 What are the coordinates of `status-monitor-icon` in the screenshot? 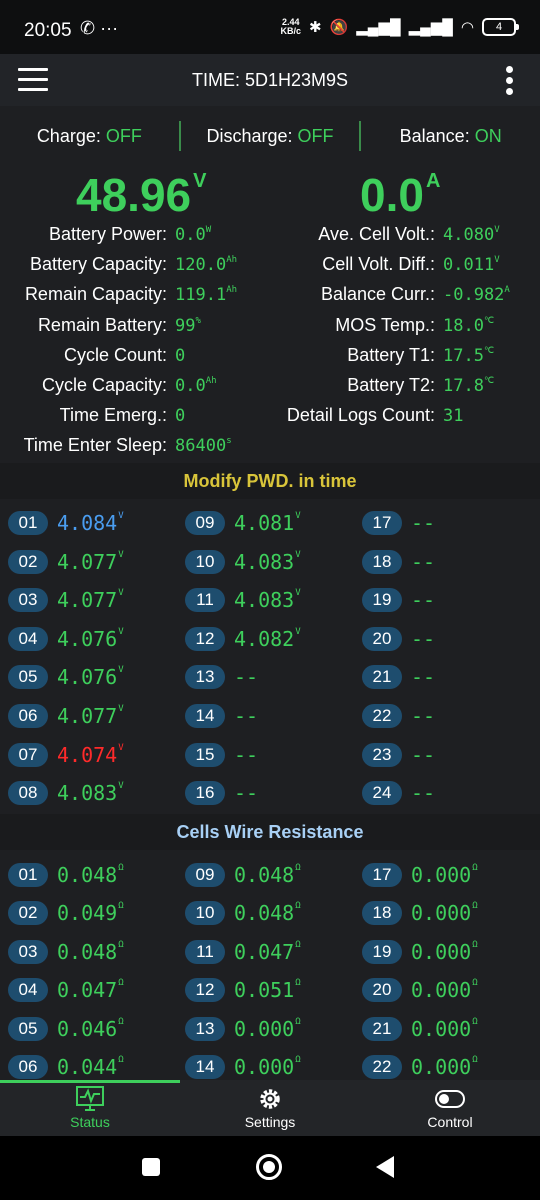 It's located at (90, 1098).